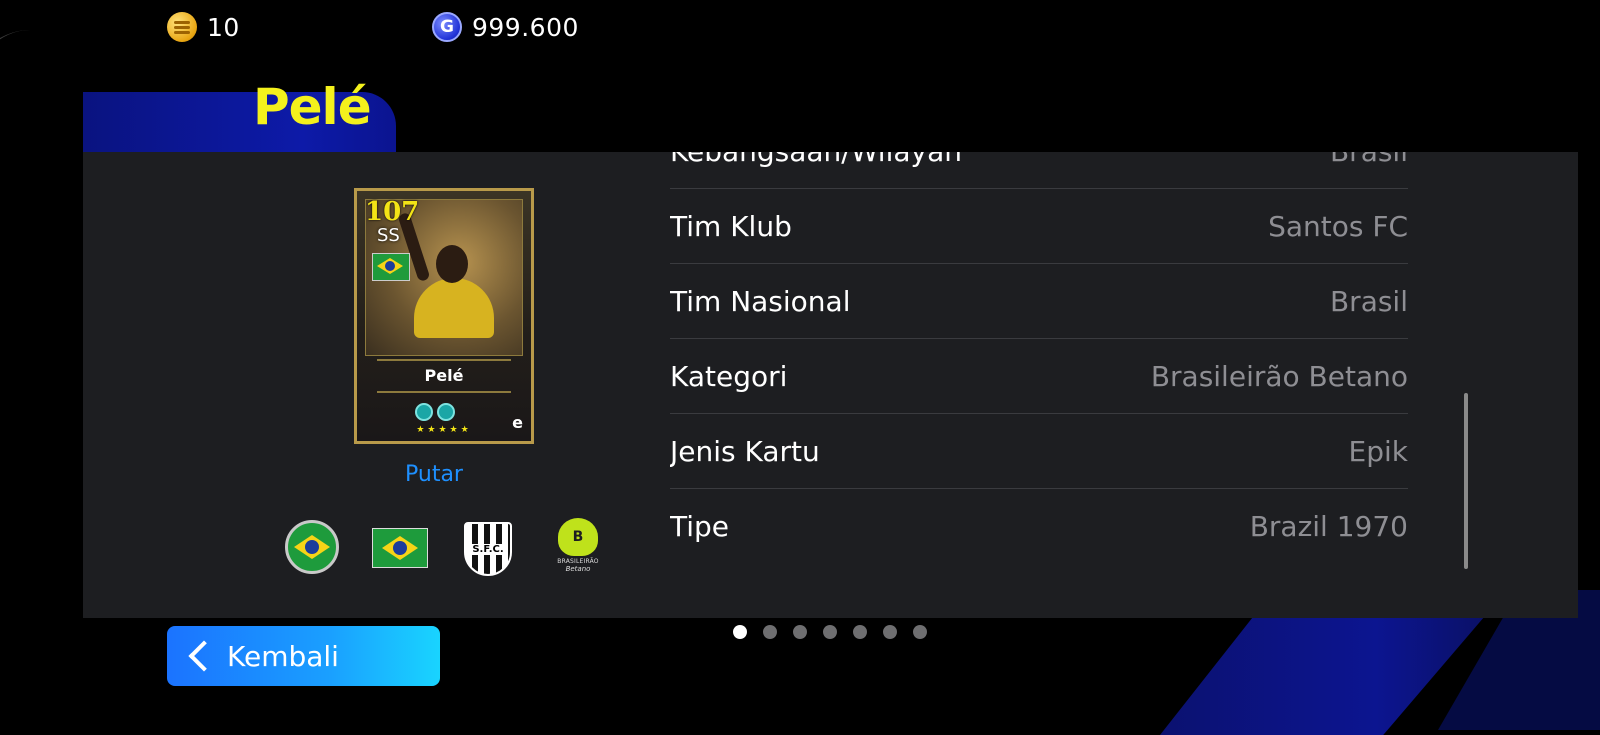 Image resolution: width=1600 pixels, height=735 pixels. What do you see at coordinates (388, 235) in the screenshot?
I see `card-position: SS` at bounding box center [388, 235].